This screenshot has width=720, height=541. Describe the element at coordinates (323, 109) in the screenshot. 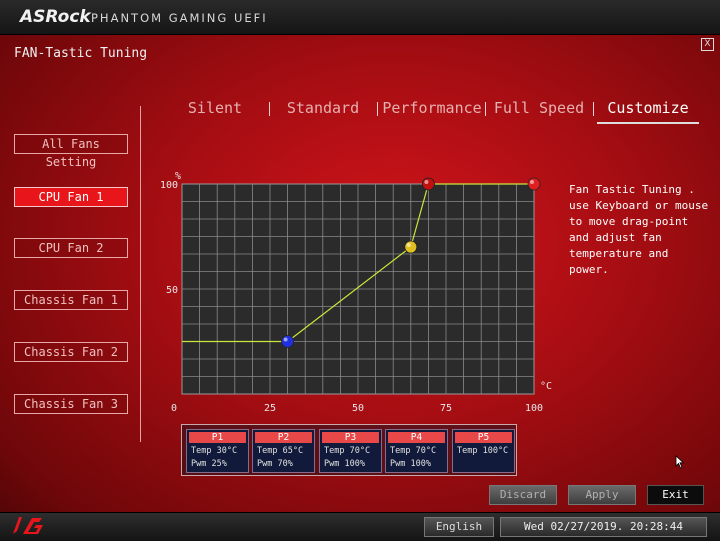

I see `tab-standard: Standard` at that location.